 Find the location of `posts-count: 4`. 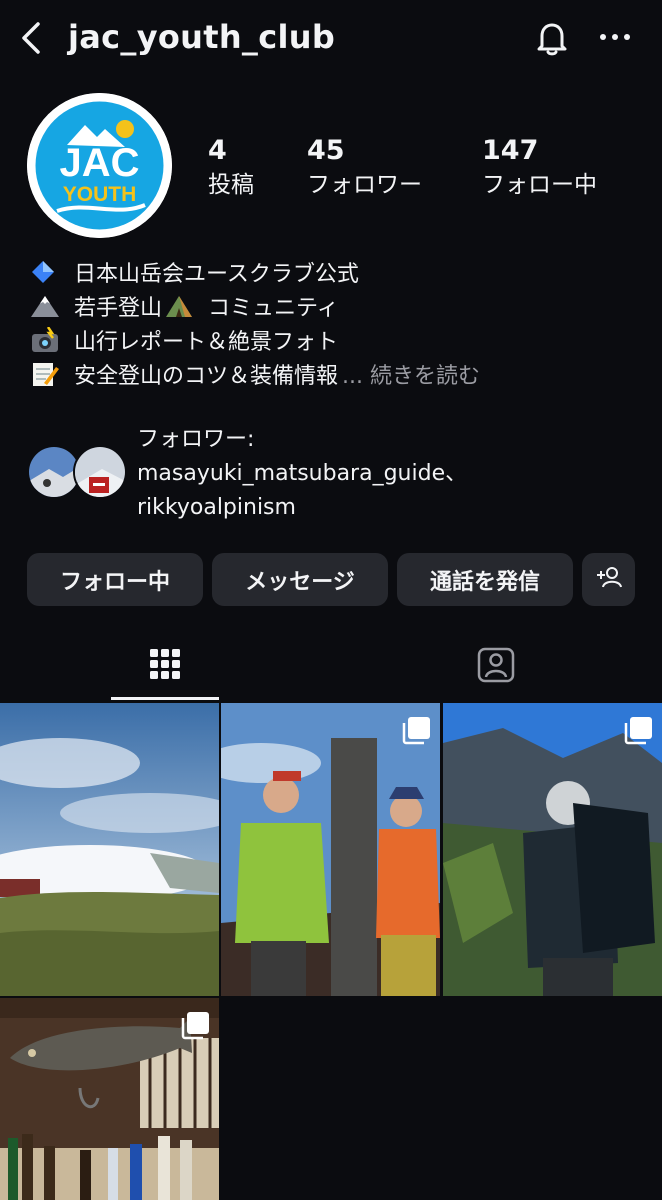

posts-count: 4 is located at coordinates (217, 150).